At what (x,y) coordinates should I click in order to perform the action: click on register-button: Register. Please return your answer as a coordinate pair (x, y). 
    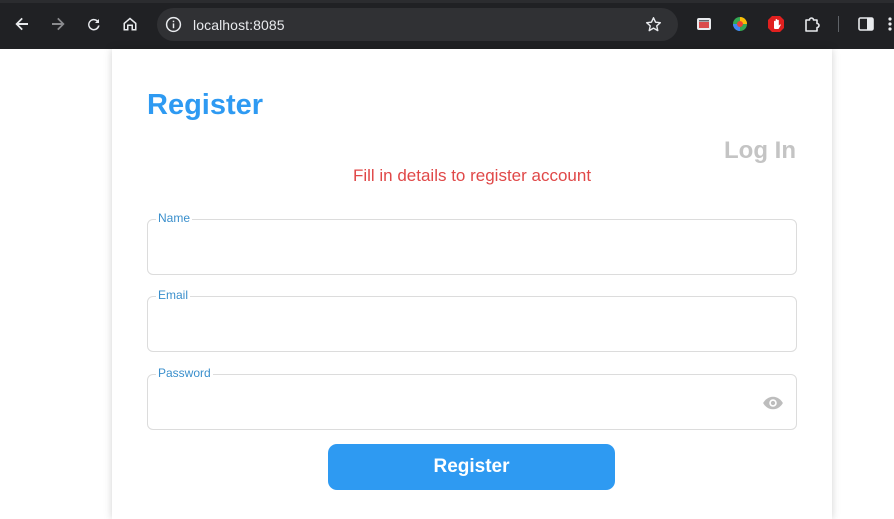
    Looking at the image, I should click on (471, 467).